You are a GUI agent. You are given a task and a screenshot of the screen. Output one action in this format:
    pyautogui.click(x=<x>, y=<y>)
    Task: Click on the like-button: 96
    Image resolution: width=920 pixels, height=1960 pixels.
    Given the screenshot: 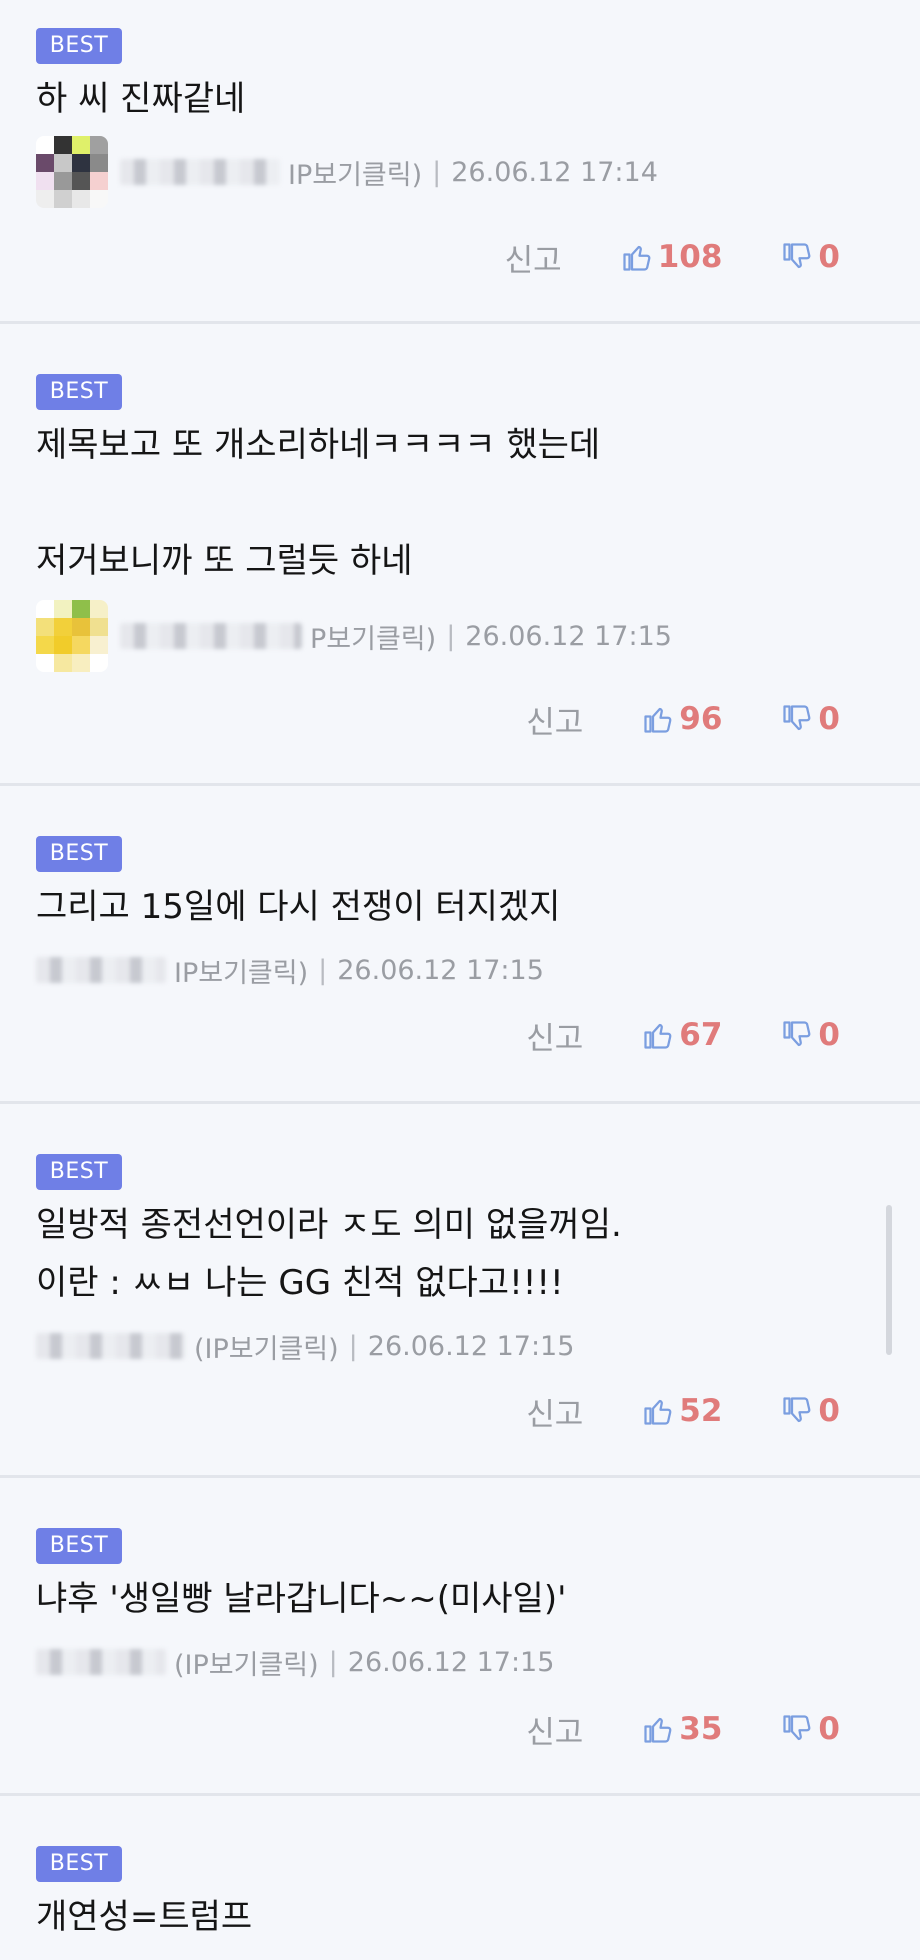 What is the action you would take?
    pyautogui.click(x=682, y=719)
    